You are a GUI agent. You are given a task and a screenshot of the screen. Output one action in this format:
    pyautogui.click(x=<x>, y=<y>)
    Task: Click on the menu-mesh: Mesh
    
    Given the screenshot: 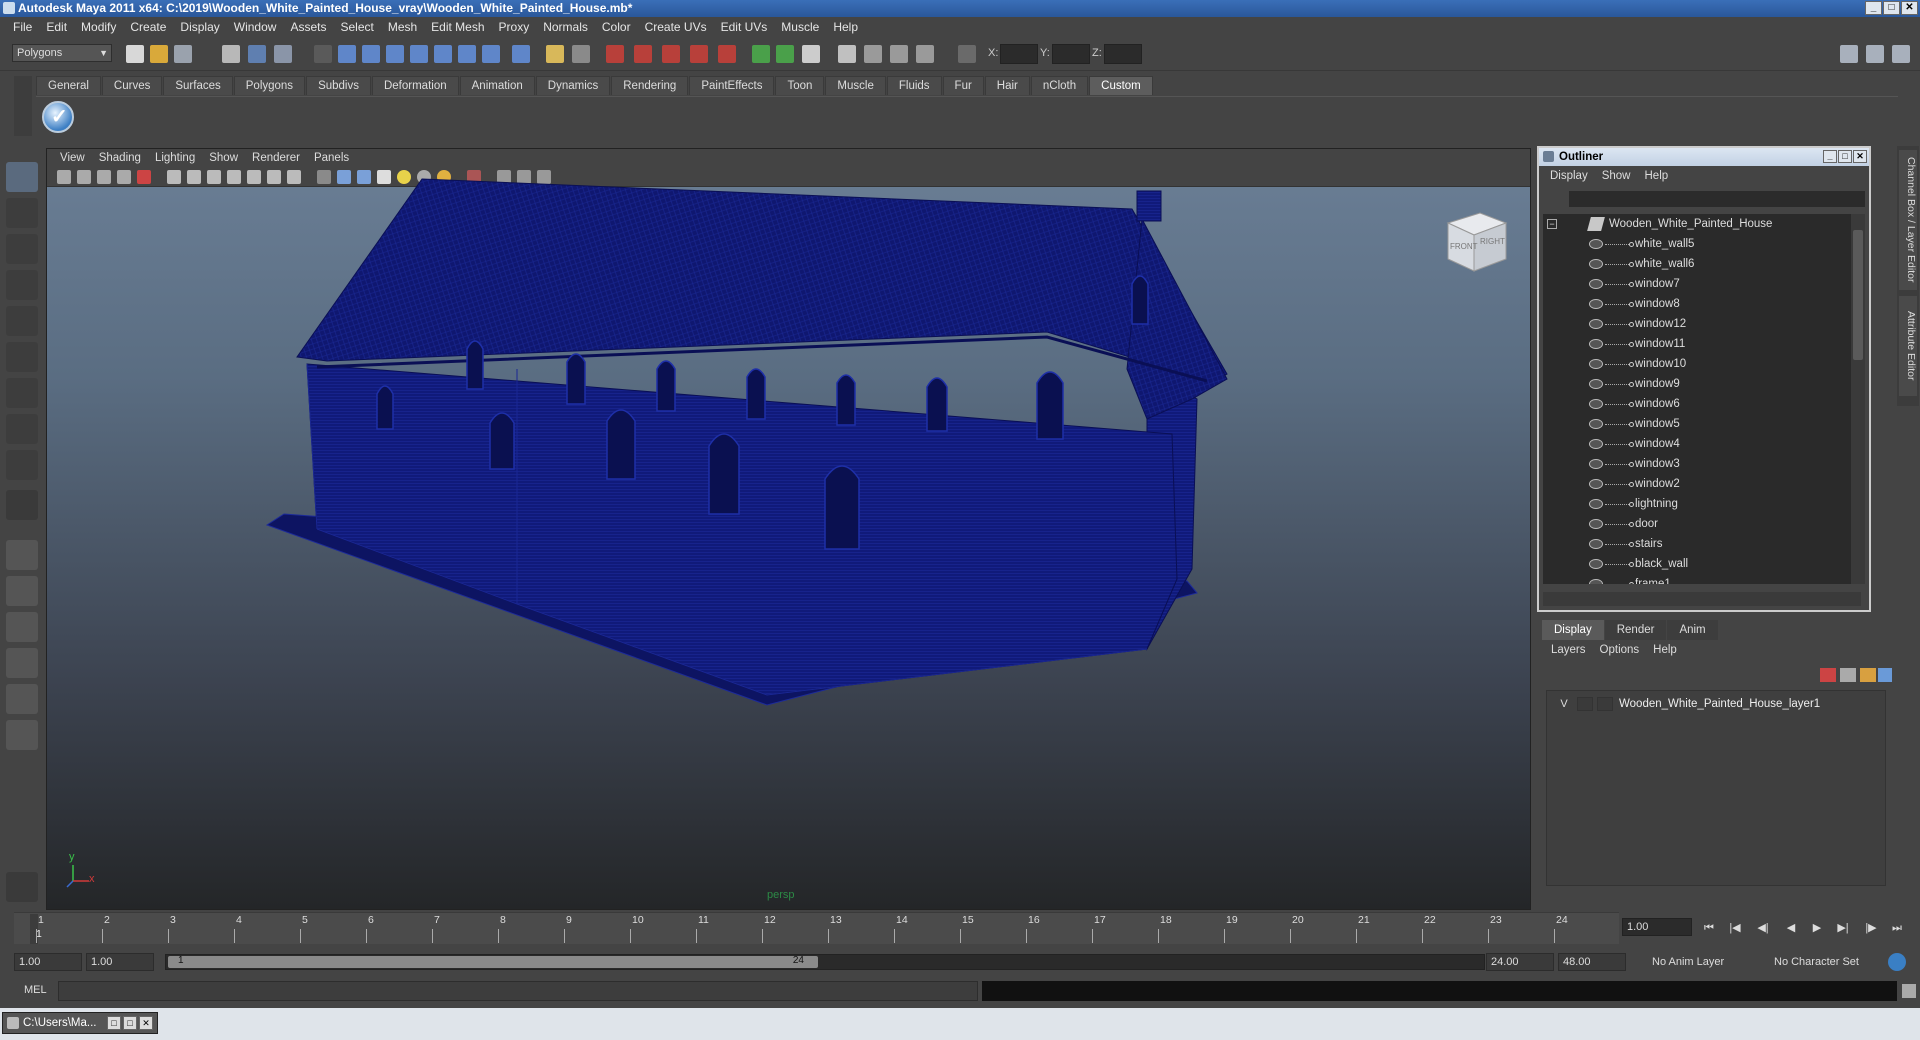 What is the action you would take?
    pyautogui.click(x=402, y=27)
    